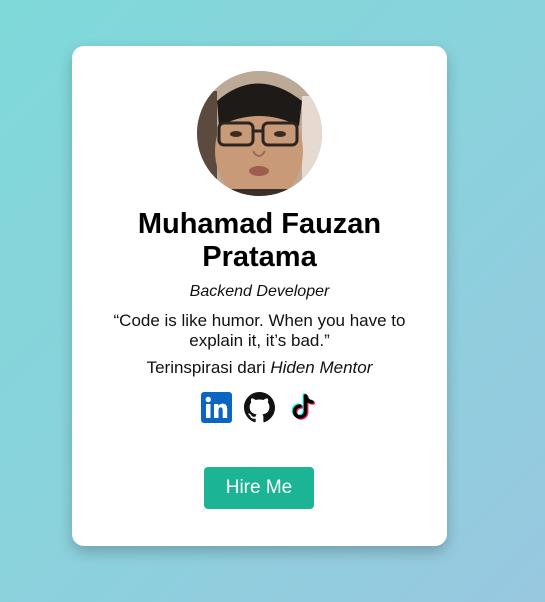  I want to click on tiktok-link, so click(302, 407).